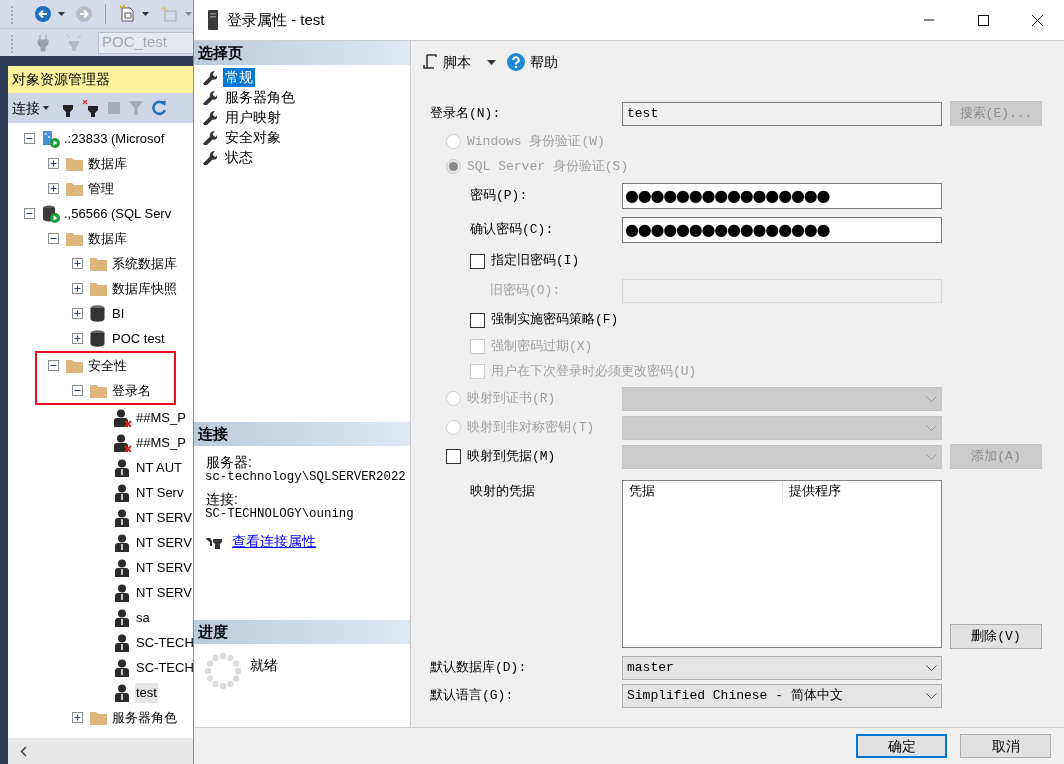 This screenshot has width=1064, height=764. I want to click on page-list-item: 常规, so click(239, 77).